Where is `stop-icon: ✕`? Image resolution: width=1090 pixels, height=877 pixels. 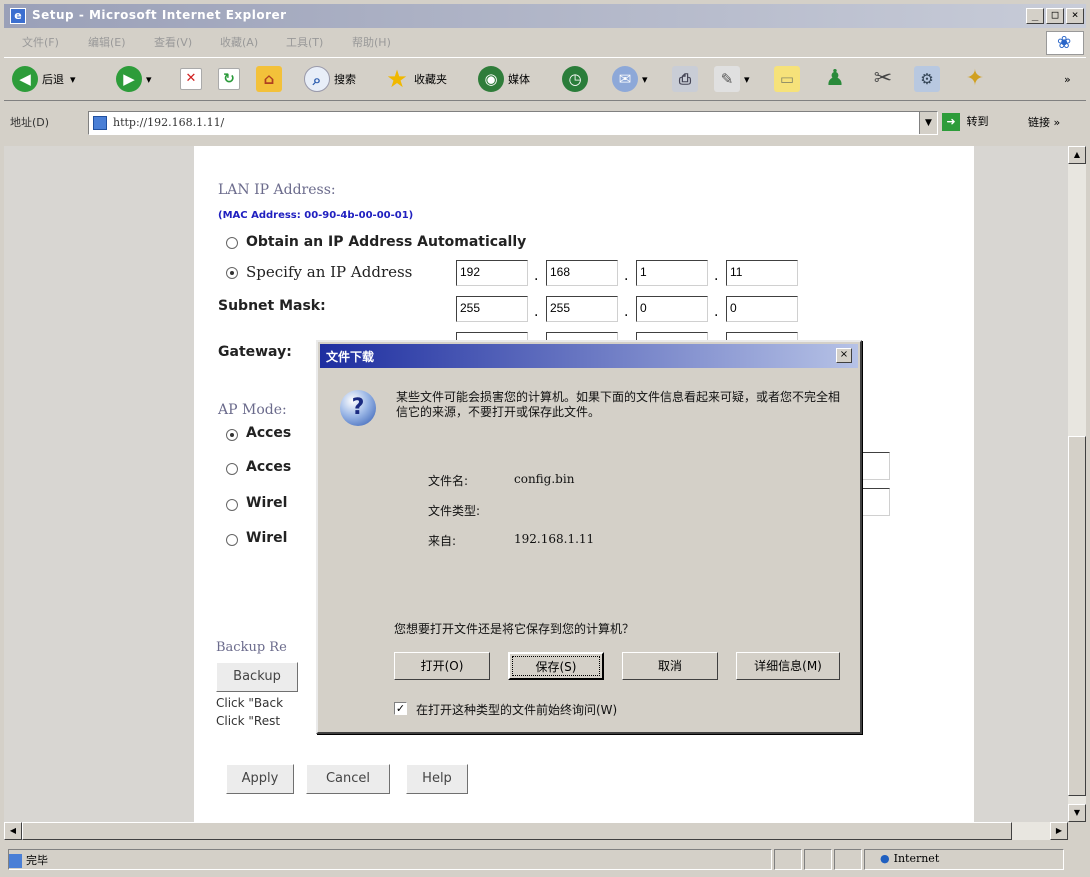
stop-icon: ✕ is located at coordinates (191, 79).